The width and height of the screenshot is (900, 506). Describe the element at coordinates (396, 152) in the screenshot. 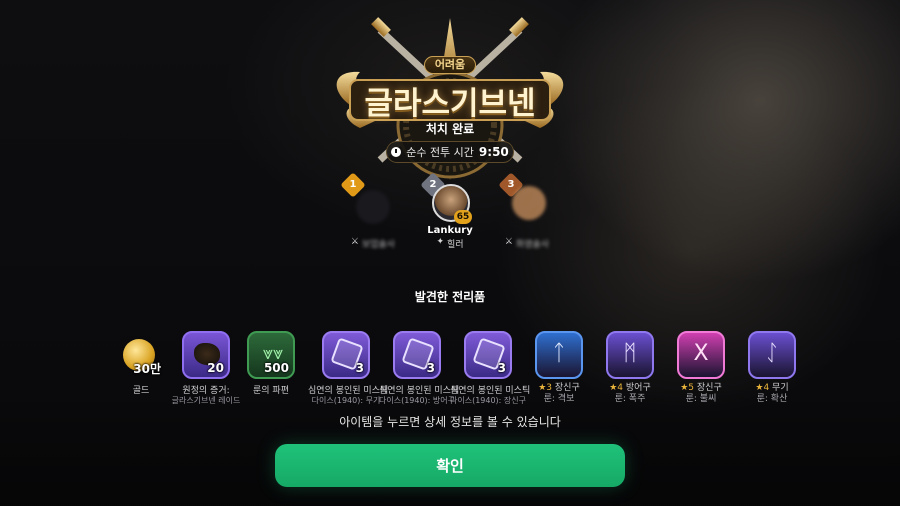

I see `clock-icon` at that location.